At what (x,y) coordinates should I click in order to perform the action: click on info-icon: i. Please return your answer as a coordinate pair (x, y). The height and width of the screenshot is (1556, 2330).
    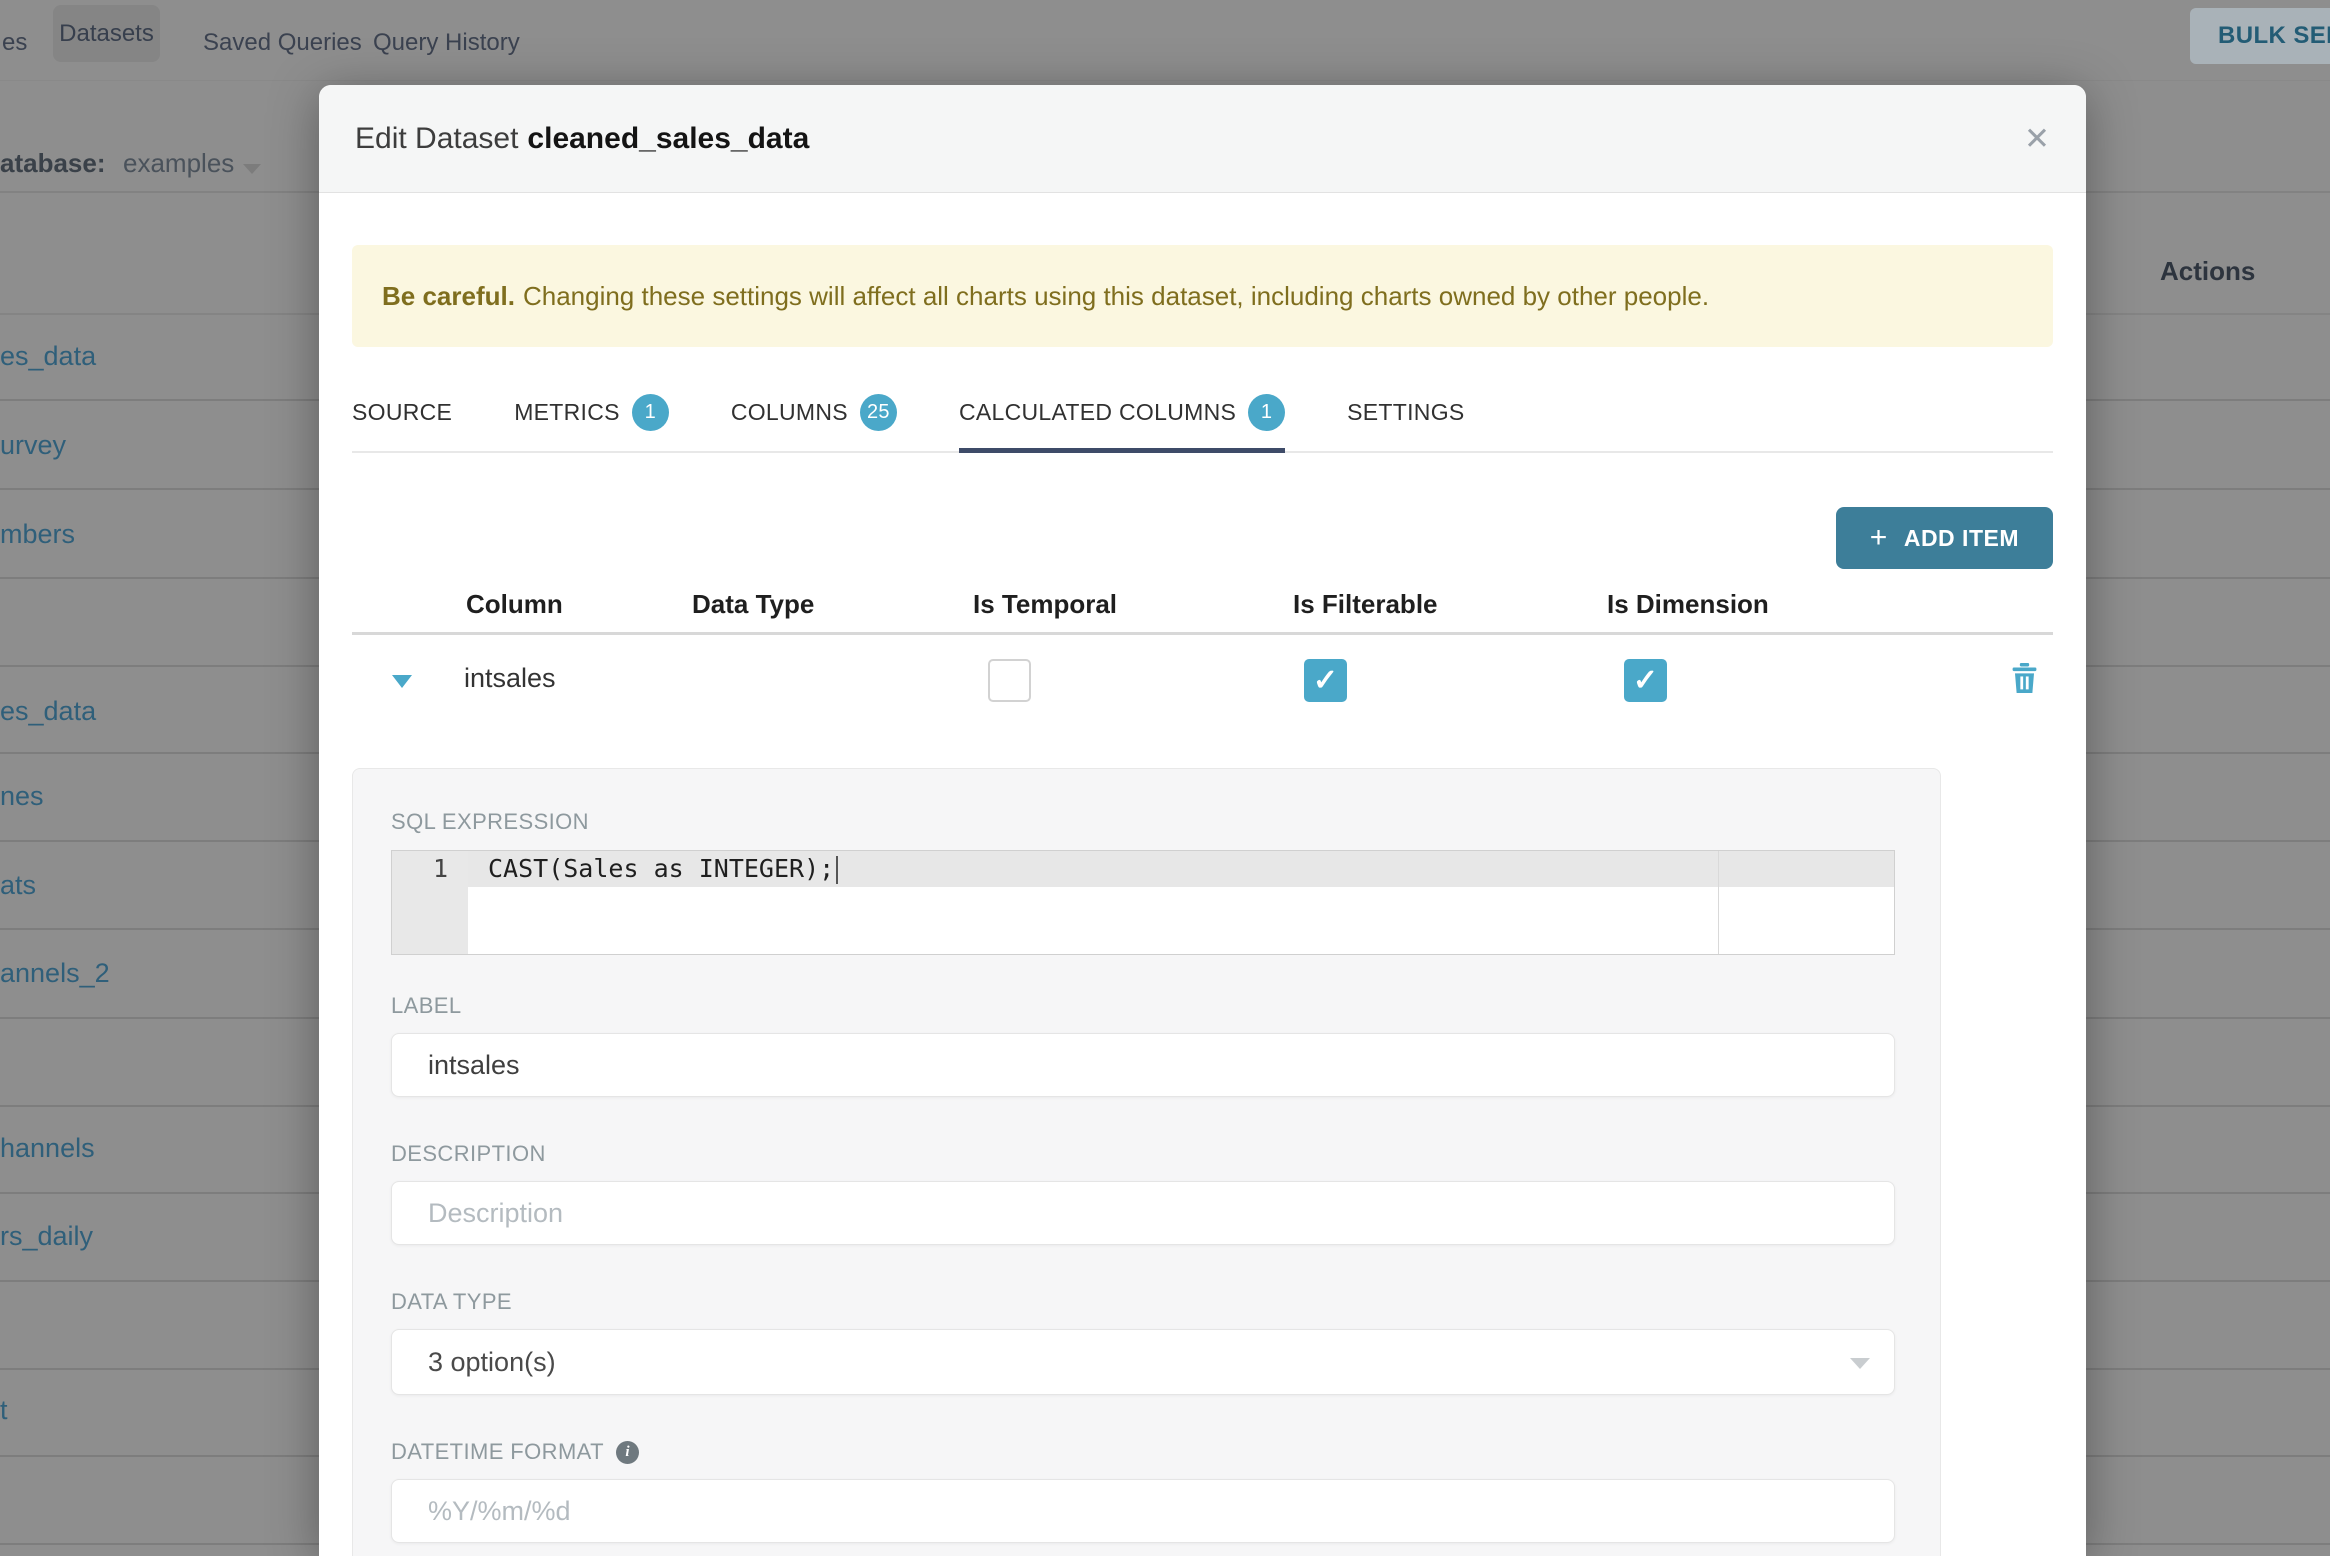
    Looking at the image, I should click on (627, 1452).